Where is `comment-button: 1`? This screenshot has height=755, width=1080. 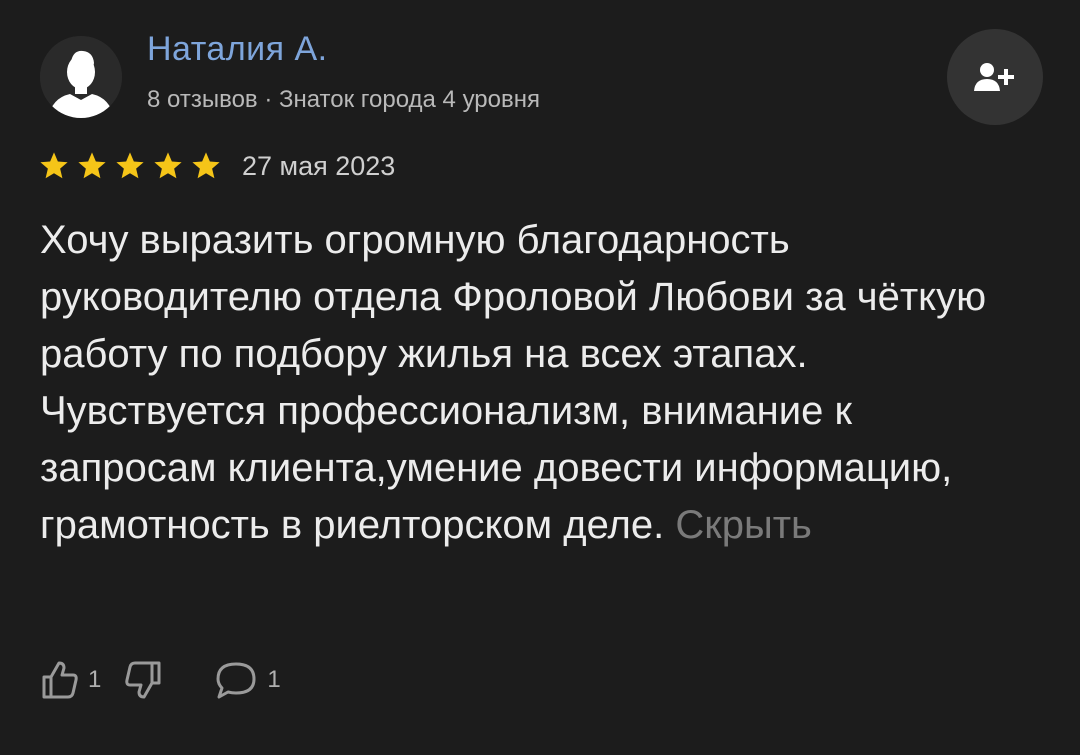 comment-button: 1 is located at coordinates (247, 680).